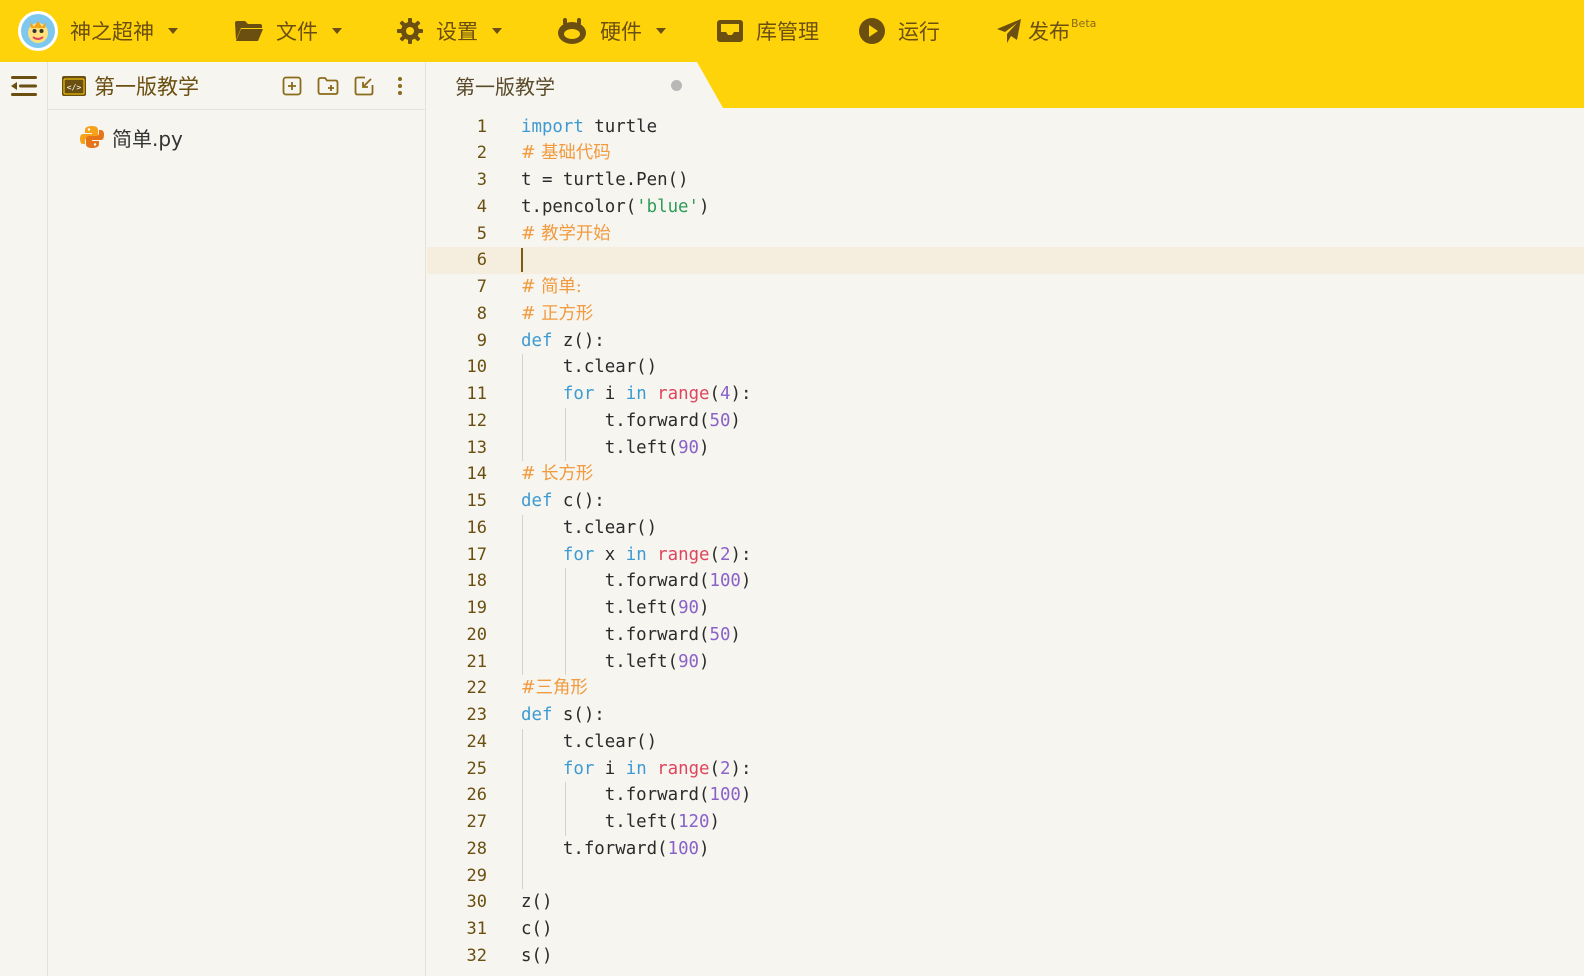 This screenshot has width=1584, height=976. I want to click on unsaved-dot-icon, so click(676, 85).